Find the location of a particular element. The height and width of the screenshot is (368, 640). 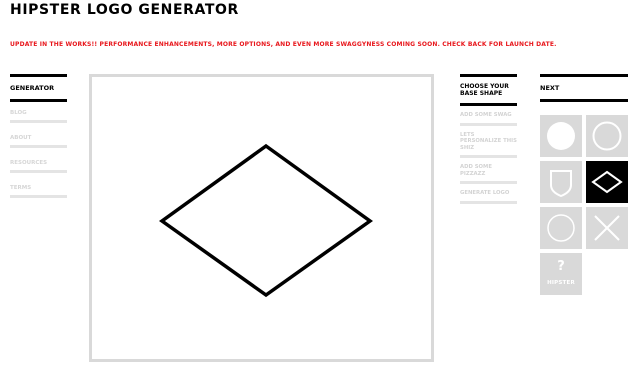

shape-tile-diamond-selected is located at coordinates (607, 182).